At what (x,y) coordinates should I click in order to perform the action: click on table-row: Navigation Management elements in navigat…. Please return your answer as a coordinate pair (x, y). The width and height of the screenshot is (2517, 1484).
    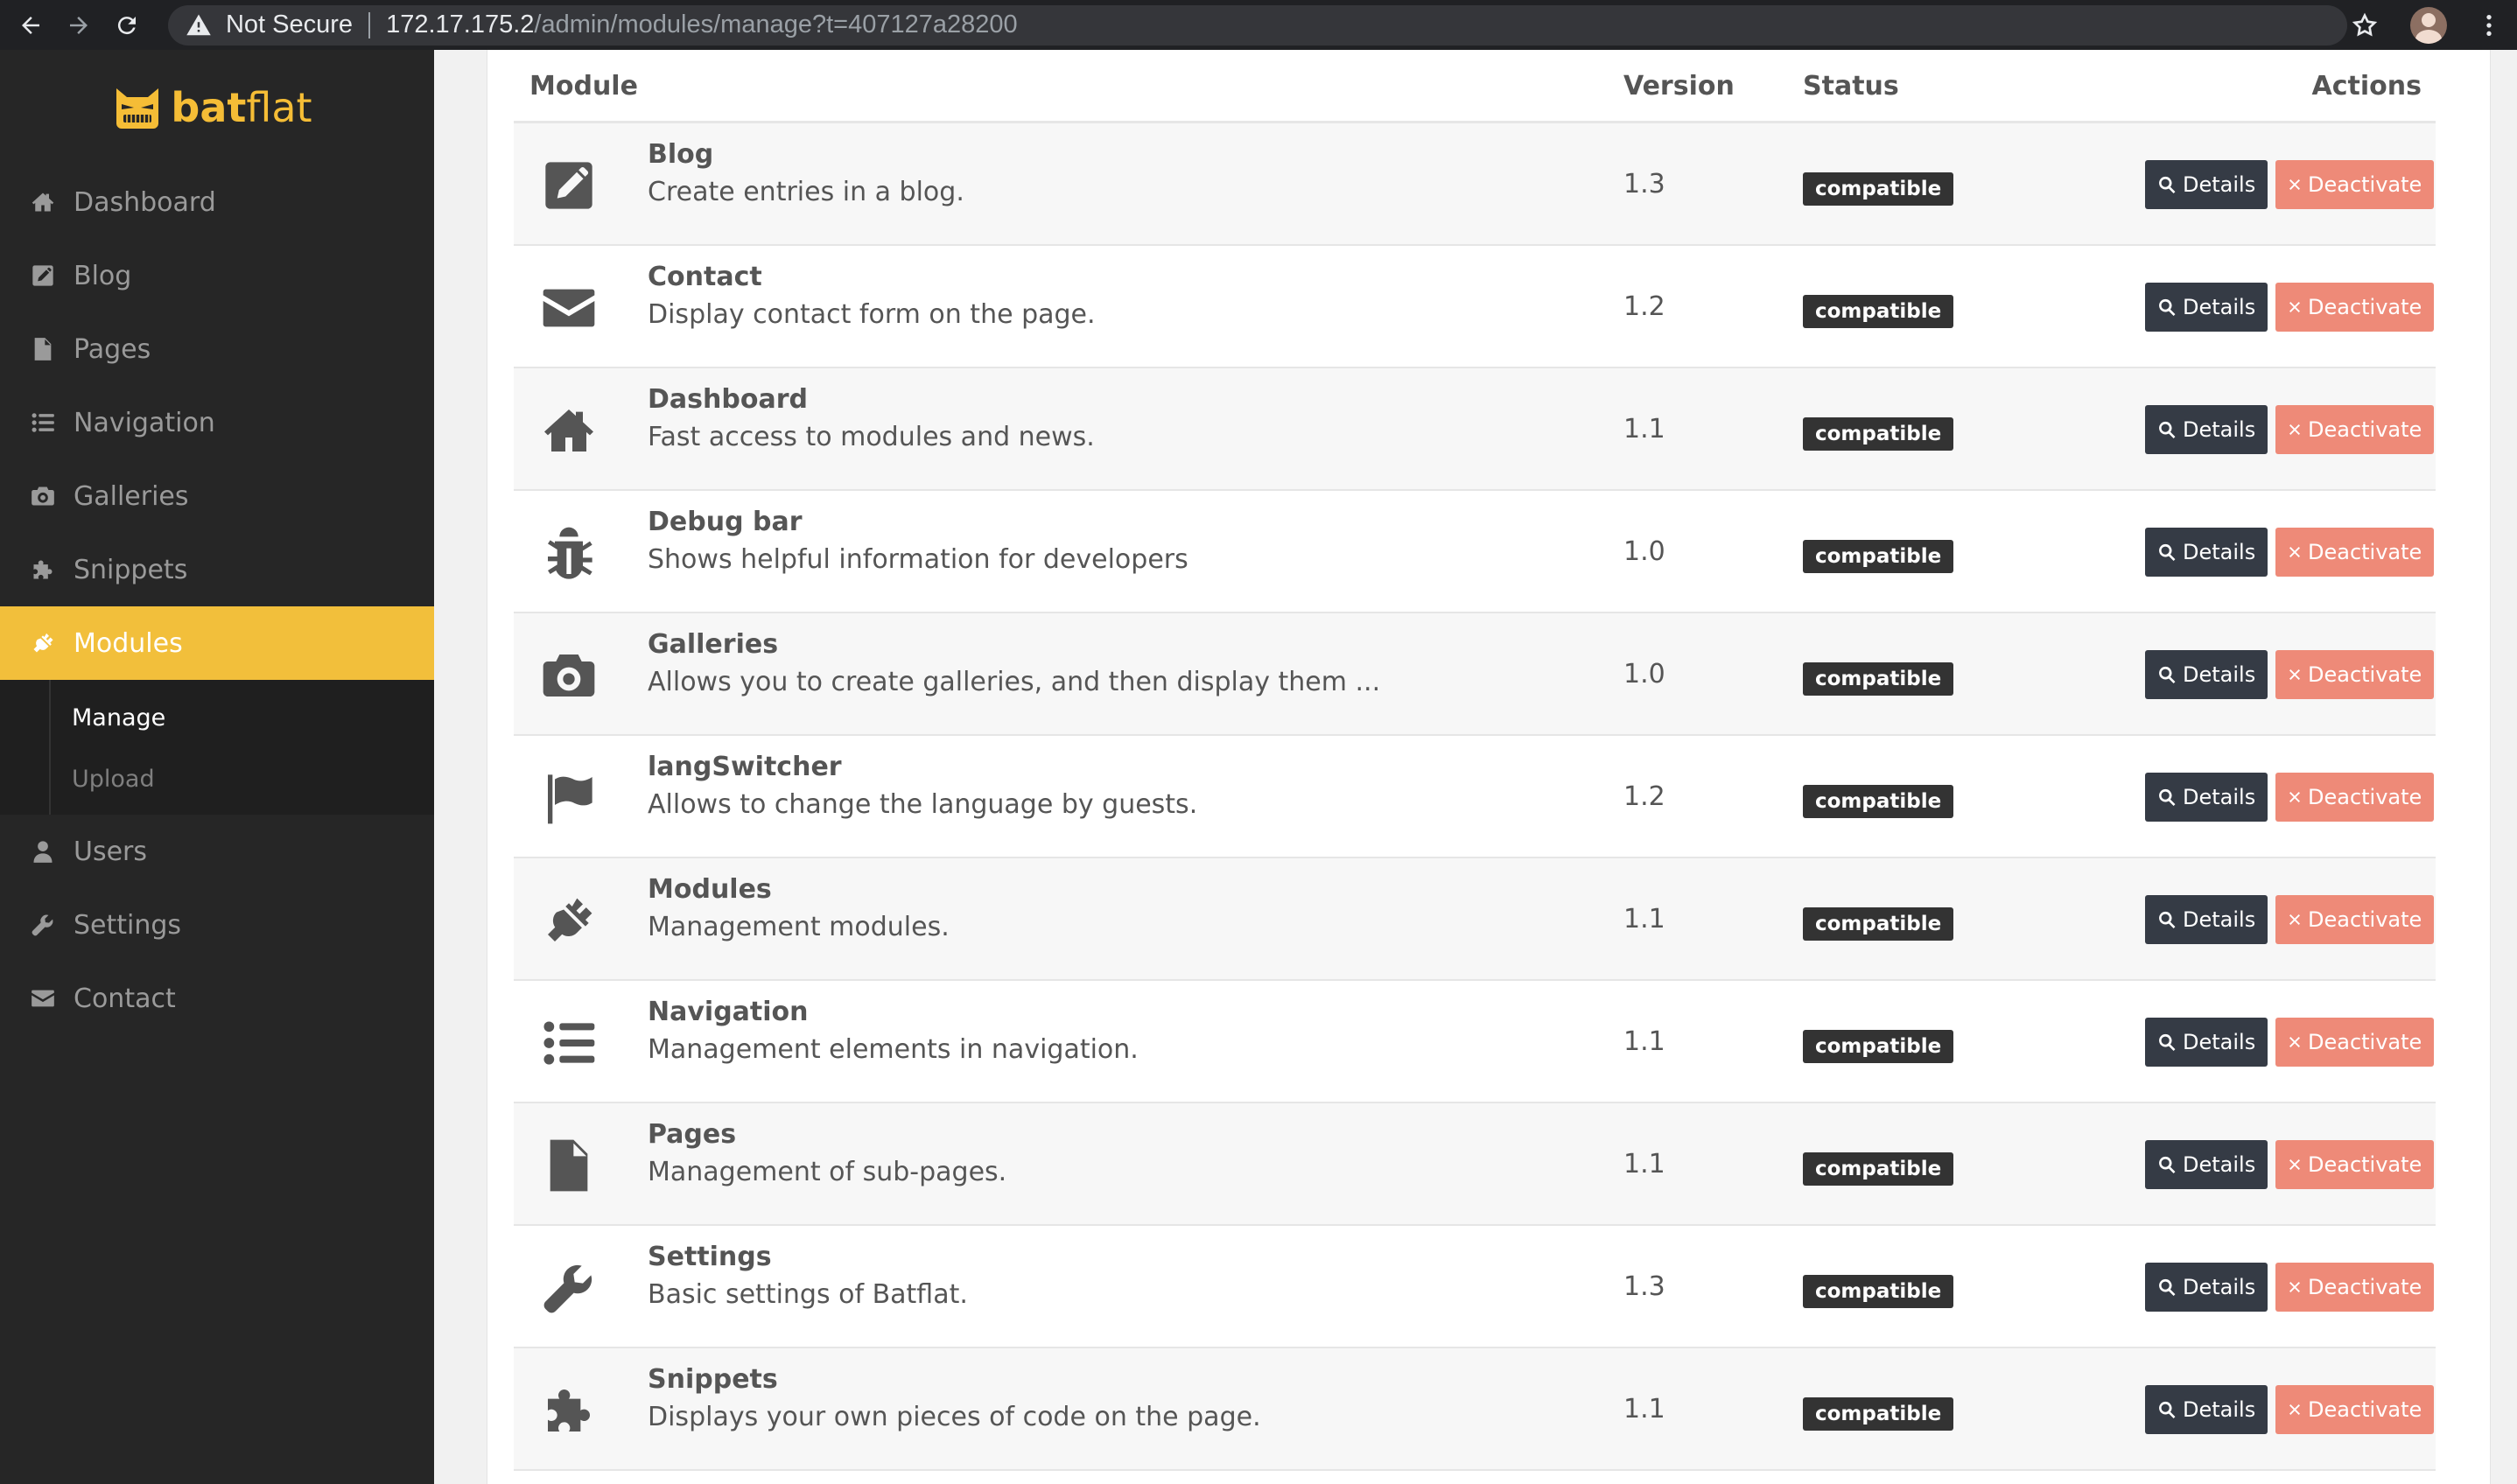
    Looking at the image, I should click on (1475, 1042).